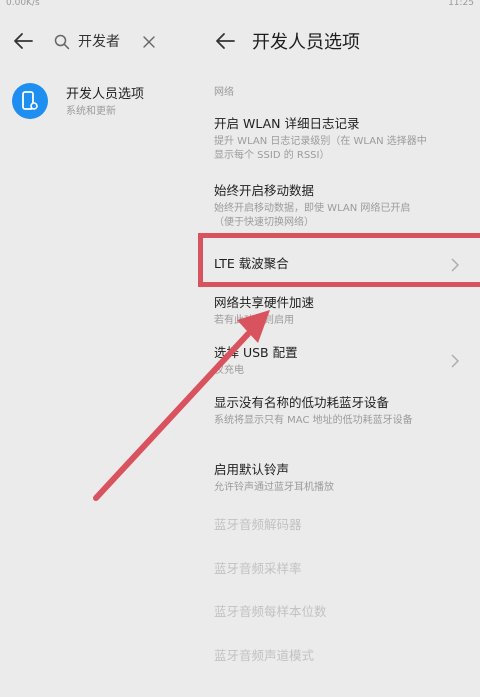  What do you see at coordinates (258, 568) in the screenshot?
I see `setting-title: 蓝牙音频采样率` at bounding box center [258, 568].